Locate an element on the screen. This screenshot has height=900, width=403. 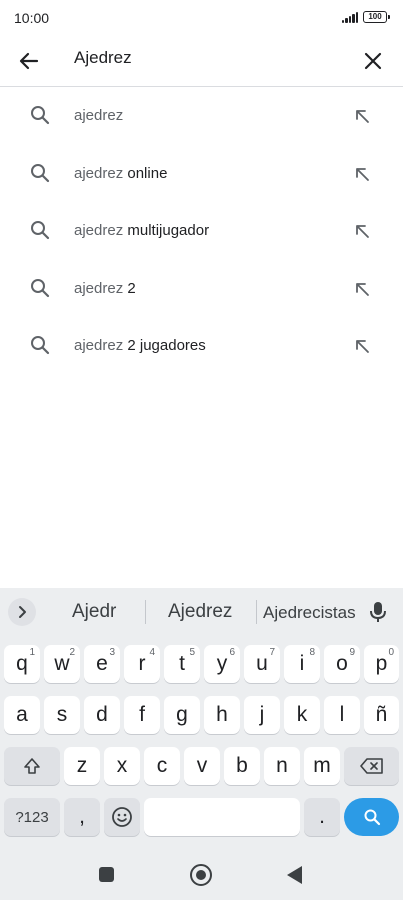
key-n-tilde: ñ is located at coordinates (381, 715).